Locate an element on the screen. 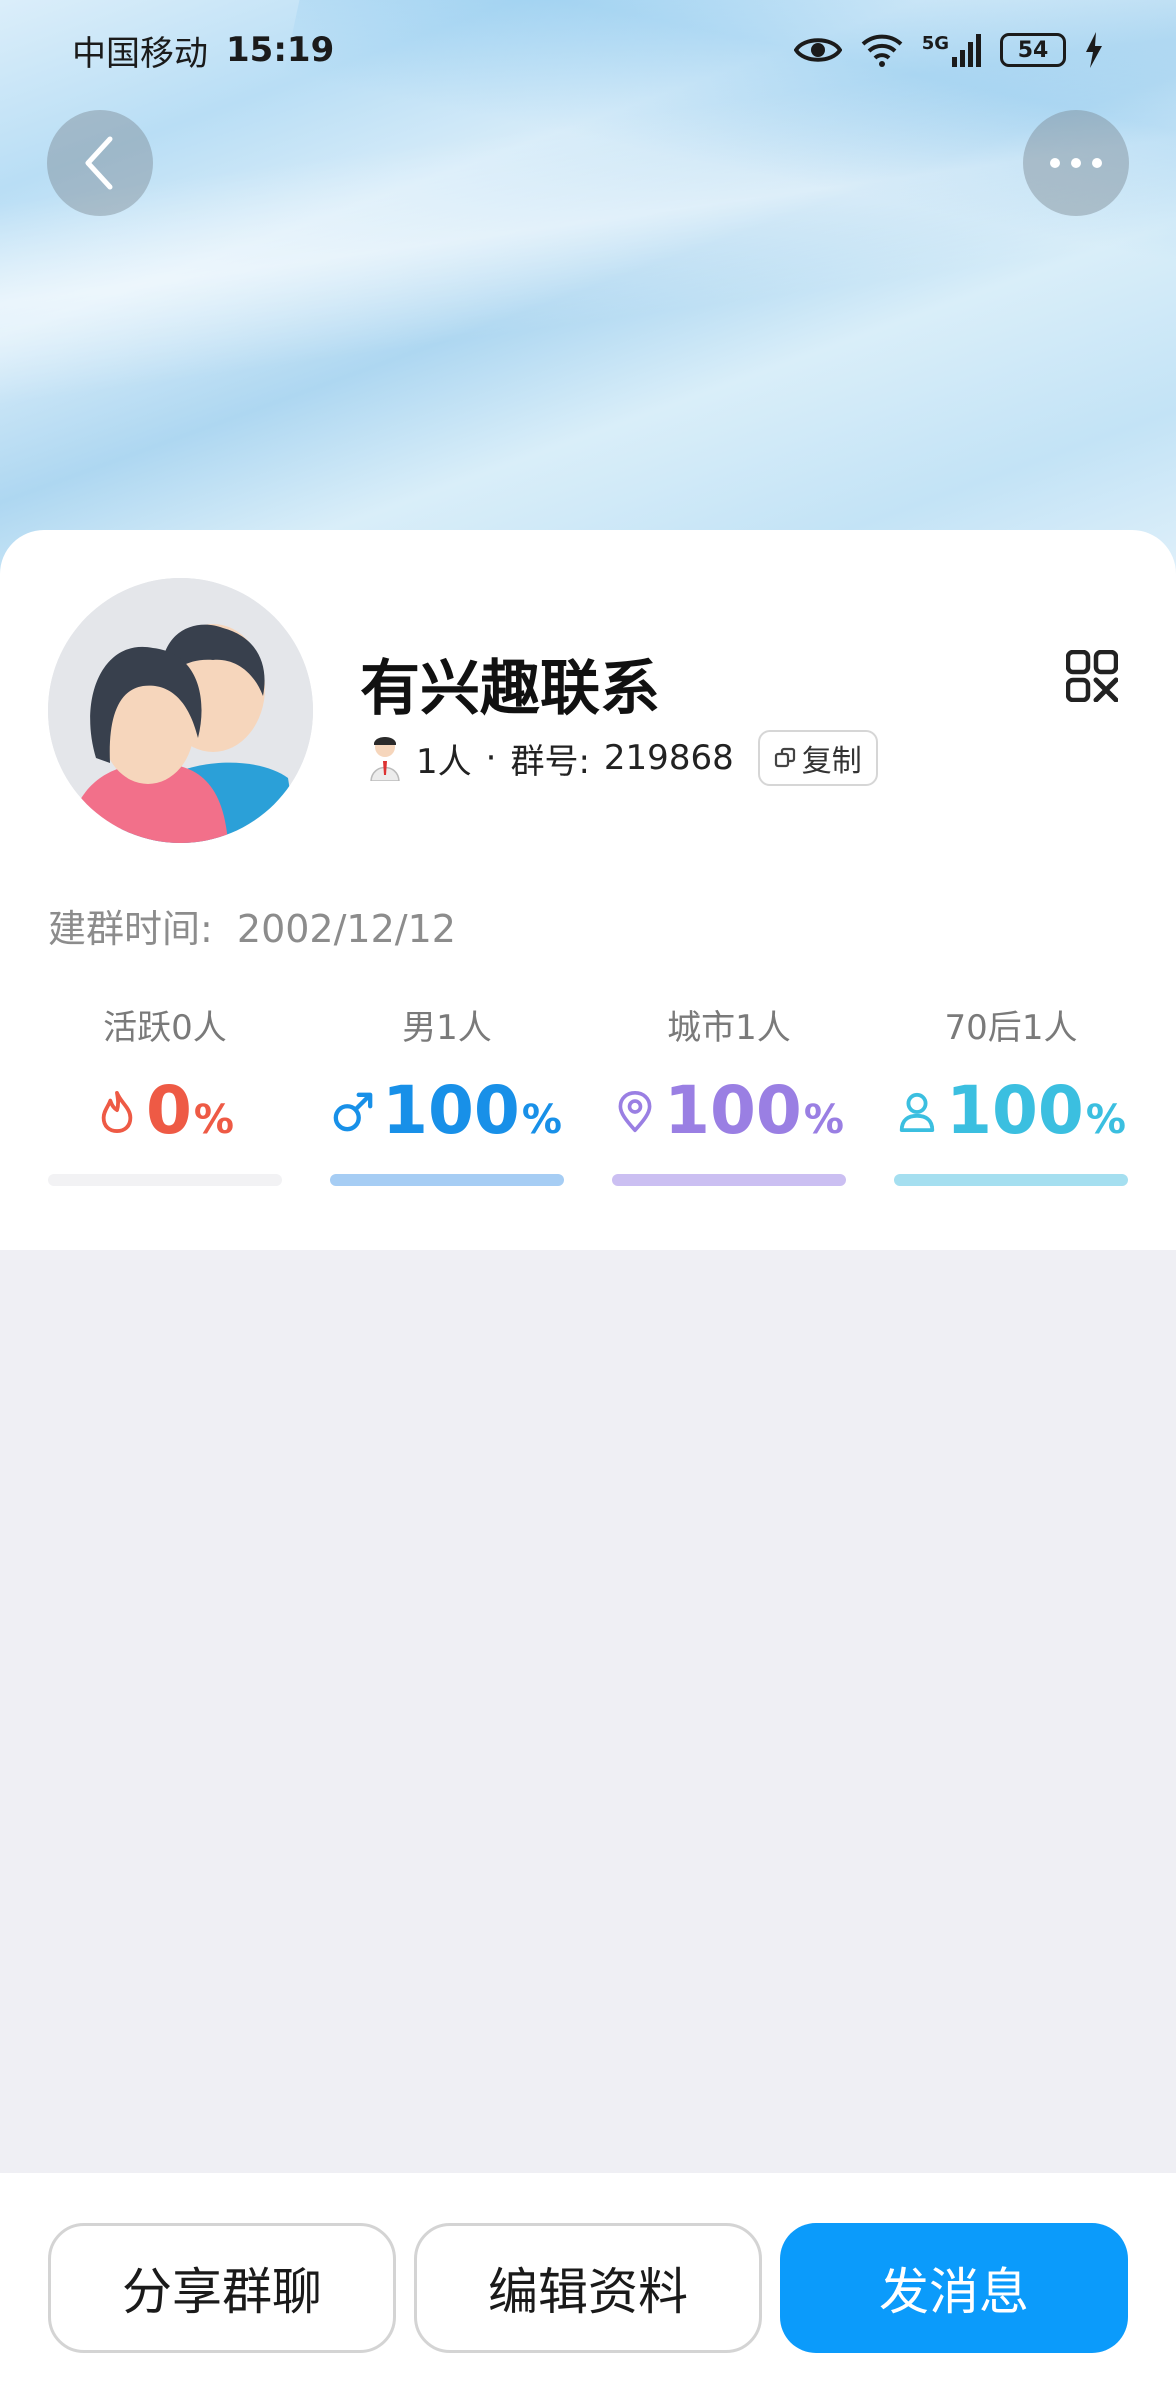  group-avatar is located at coordinates (180, 710).